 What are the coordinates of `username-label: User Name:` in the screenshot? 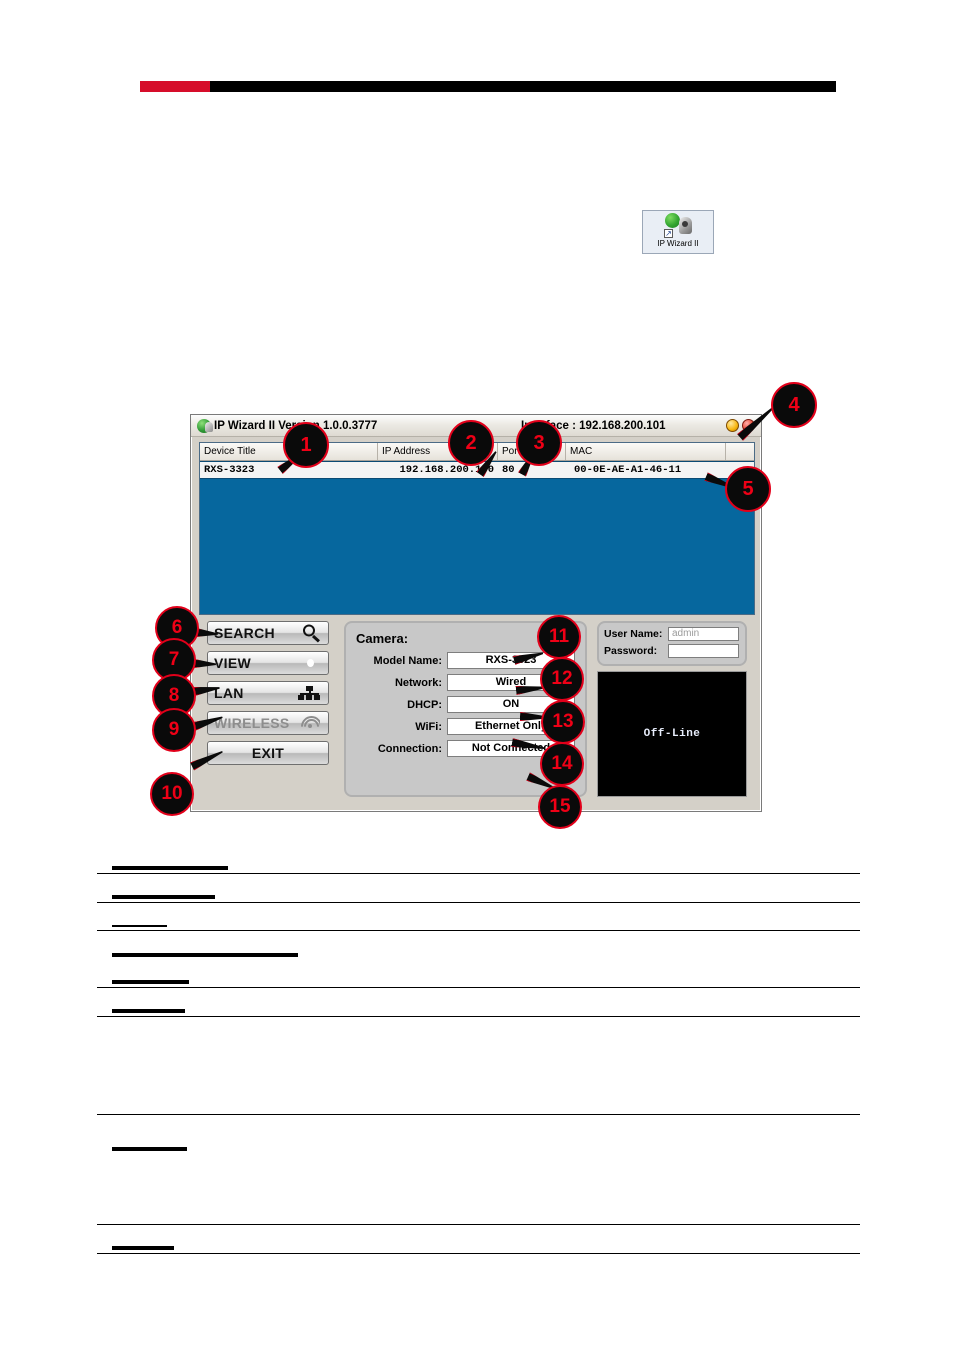 It's located at (633, 634).